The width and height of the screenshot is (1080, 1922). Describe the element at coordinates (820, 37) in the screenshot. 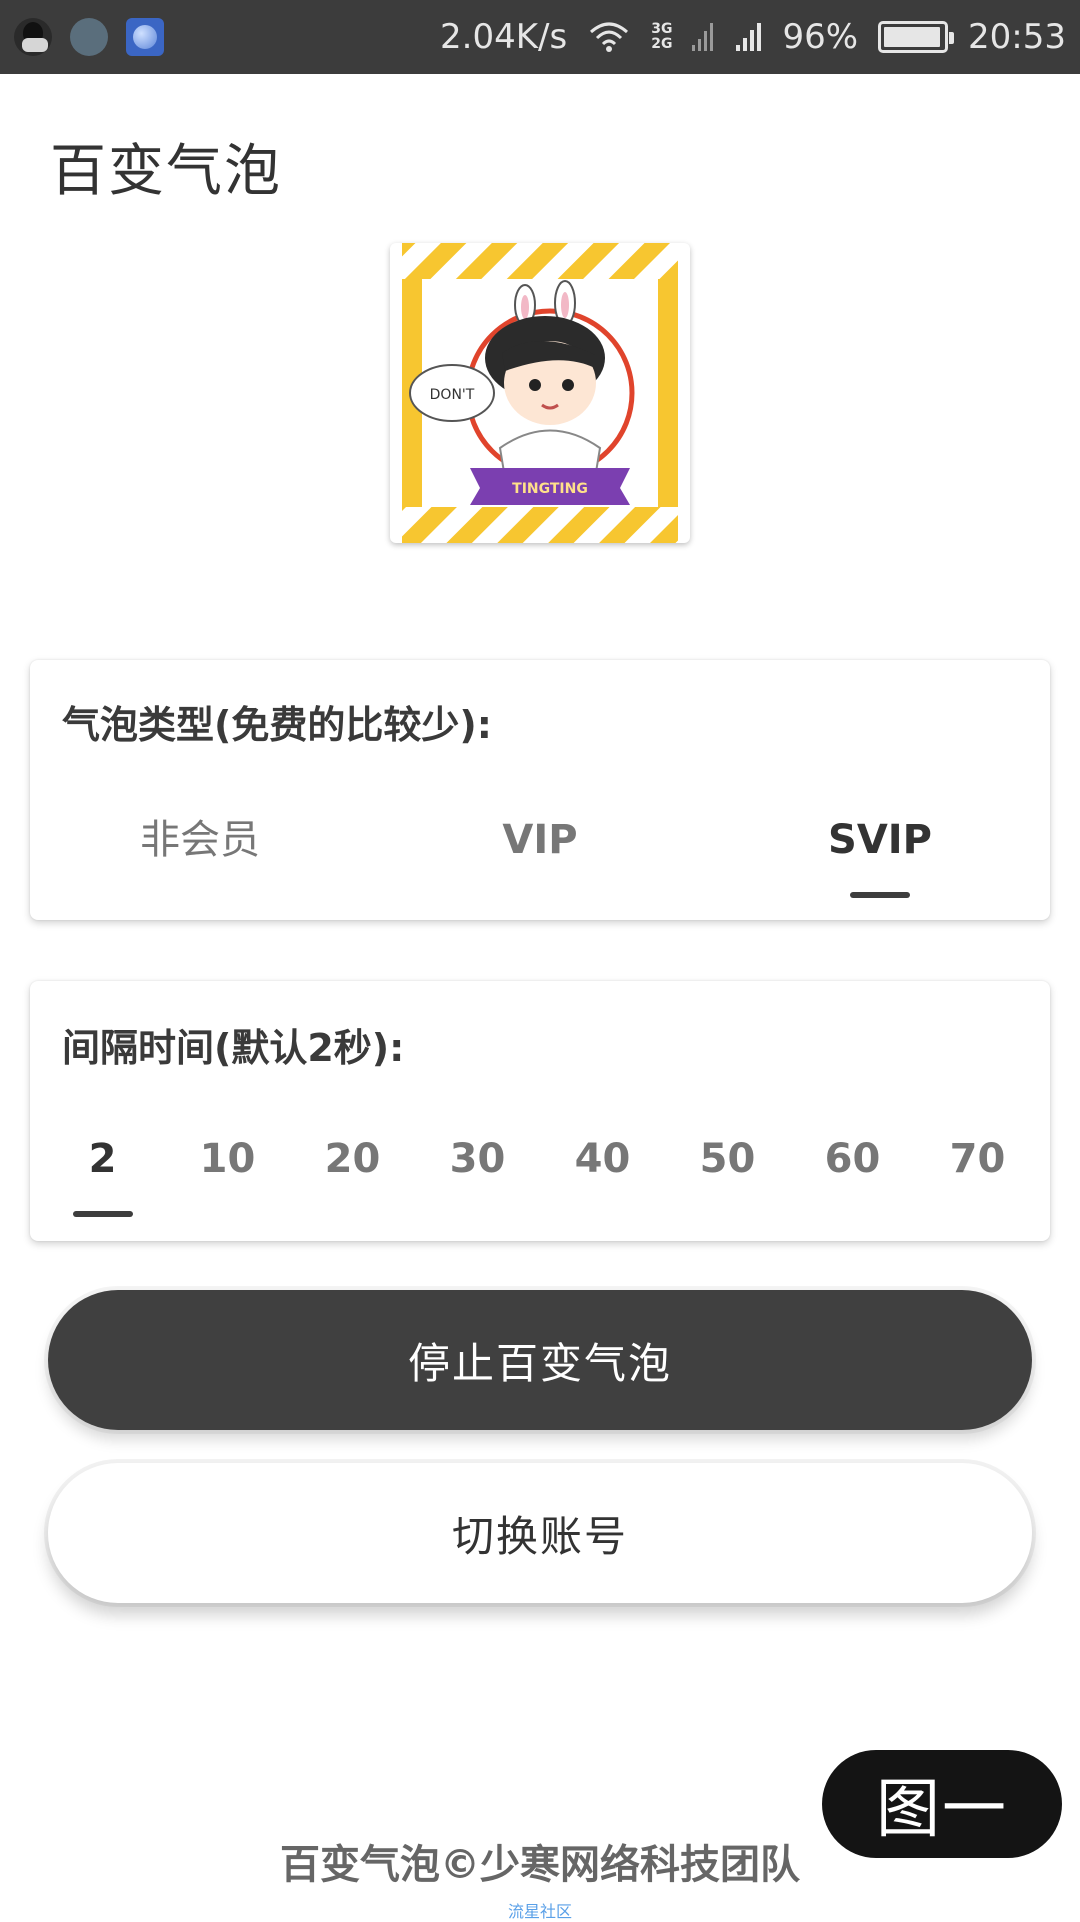

I see `battery-percent: 96%` at that location.